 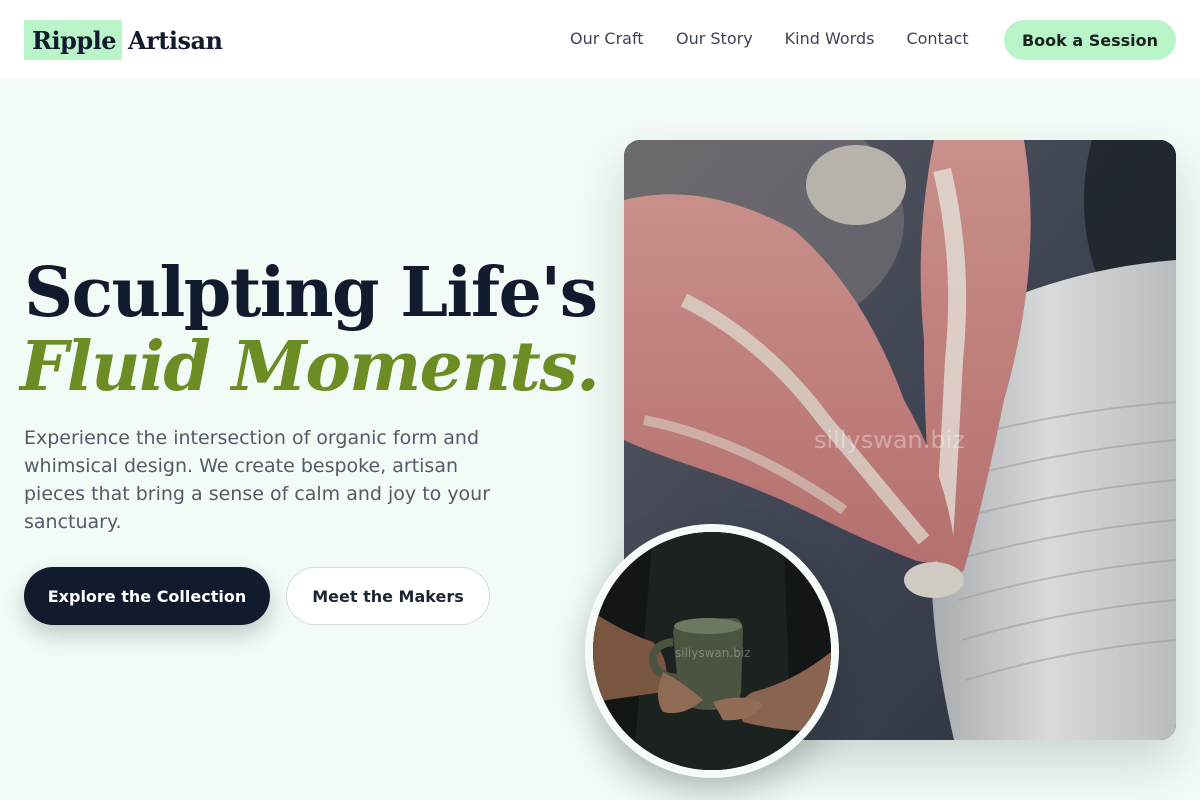 I want to click on main-nav: Our Craft Our Story Kind Words Contact, so click(x=769, y=39).